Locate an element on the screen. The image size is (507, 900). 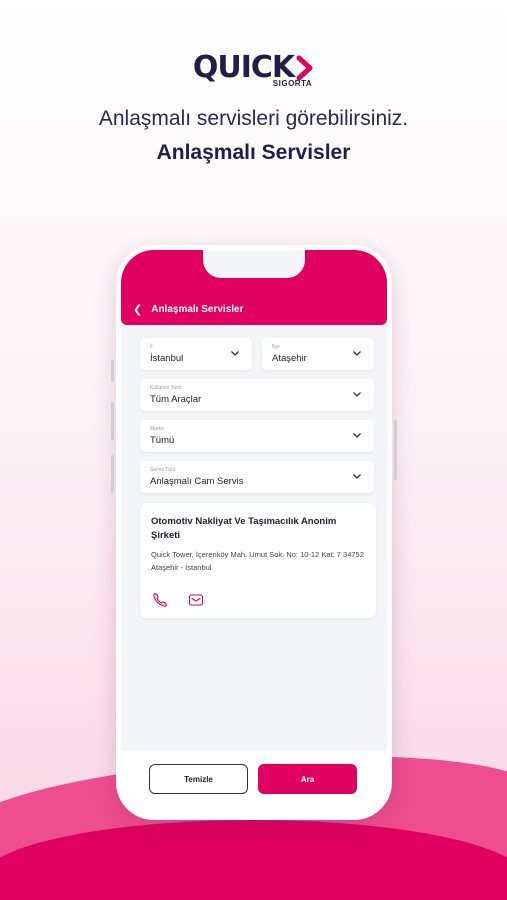
field-label: Kullanım Tarzı is located at coordinates (166, 388).